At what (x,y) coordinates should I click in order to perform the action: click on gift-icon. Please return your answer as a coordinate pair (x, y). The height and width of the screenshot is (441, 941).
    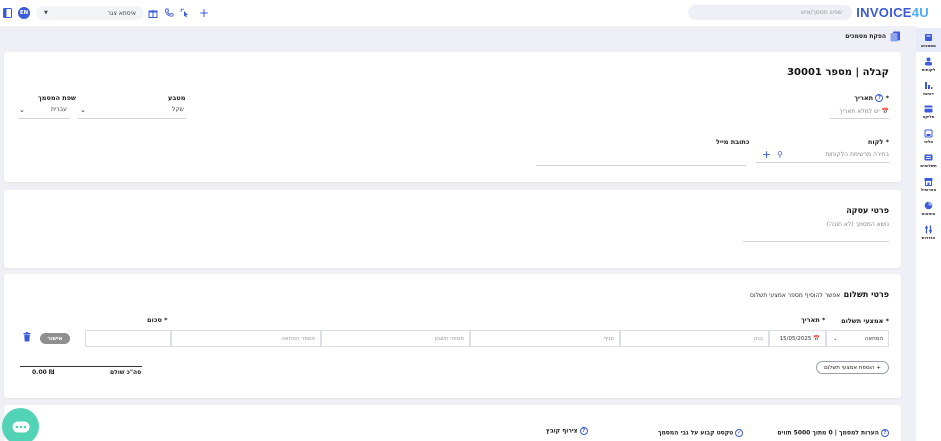
    Looking at the image, I should click on (153, 13).